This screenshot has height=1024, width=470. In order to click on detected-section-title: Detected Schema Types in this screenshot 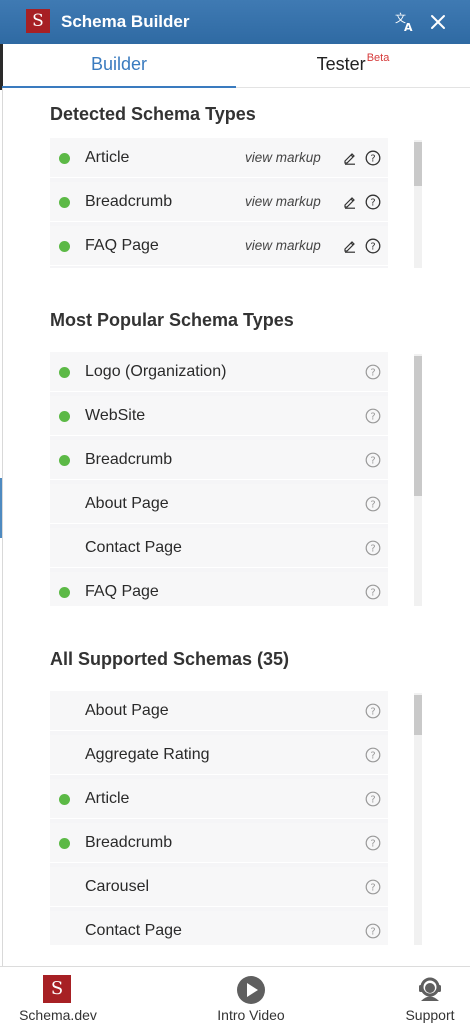, I will do `click(153, 114)`.